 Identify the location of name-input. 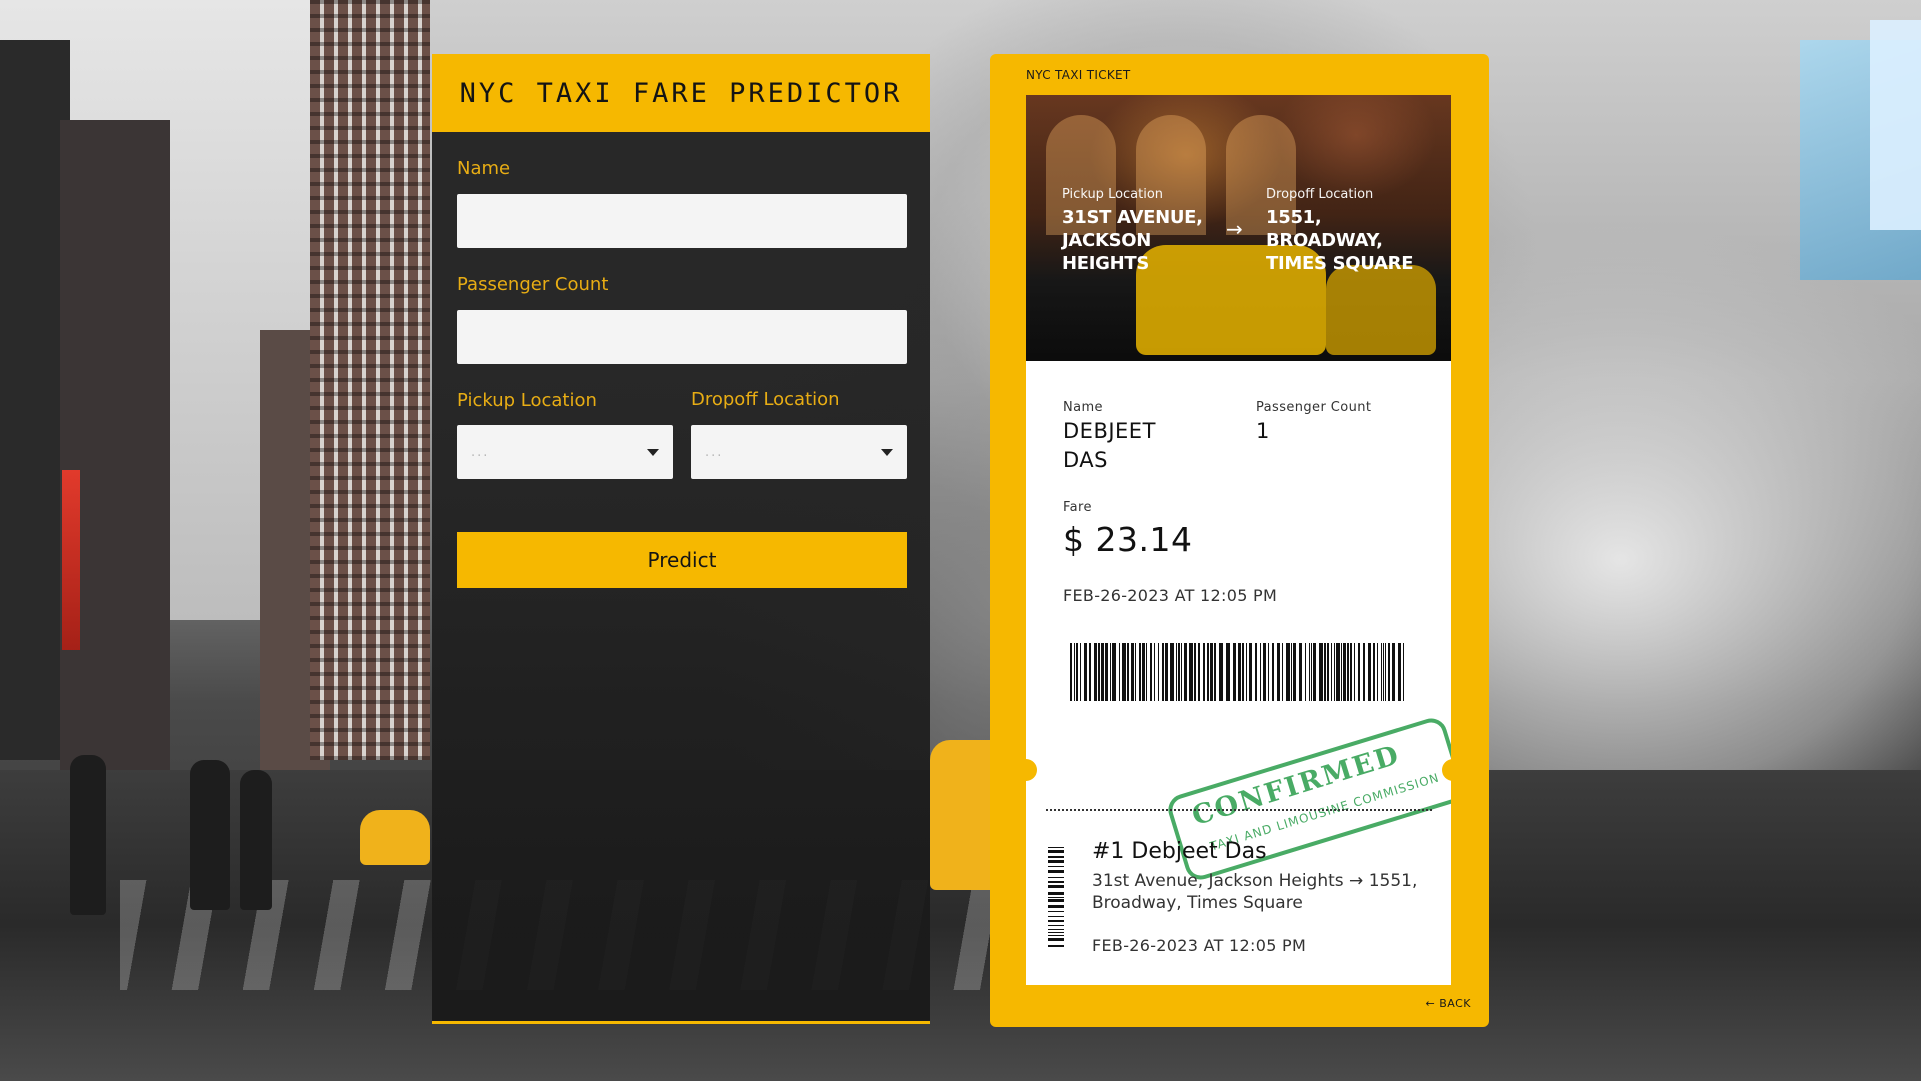
(682, 221).